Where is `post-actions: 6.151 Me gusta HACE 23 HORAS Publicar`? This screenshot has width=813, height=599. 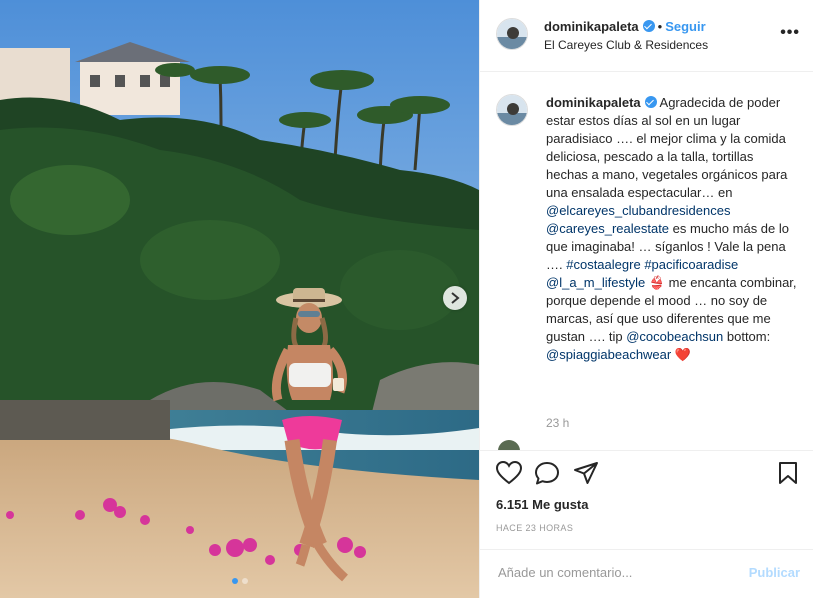 post-actions: 6.151 Me gusta HACE 23 HORAS Publicar is located at coordinates (646, 524).